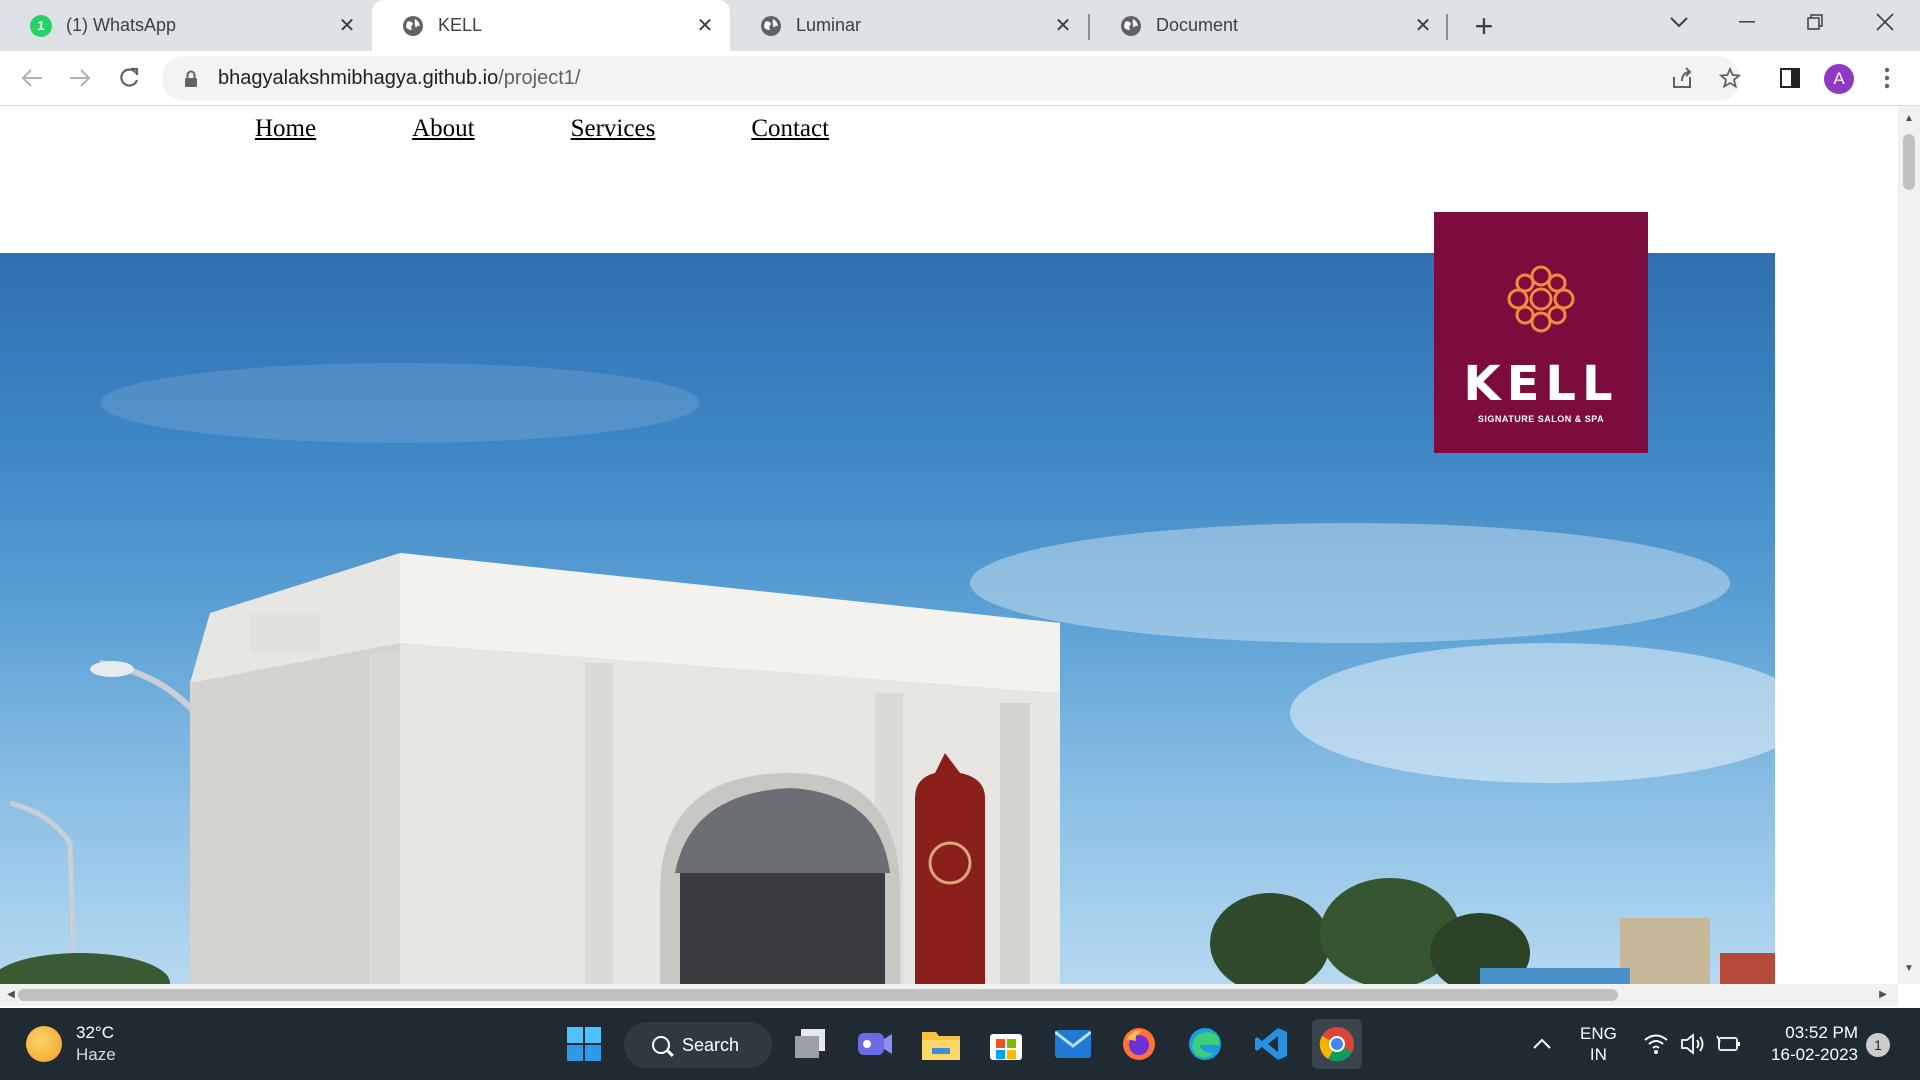  What do you see at coordinates (818, 995) in the screenshot?
I see `horizontal-scroll-thumb` at bounding box center [818, 995].